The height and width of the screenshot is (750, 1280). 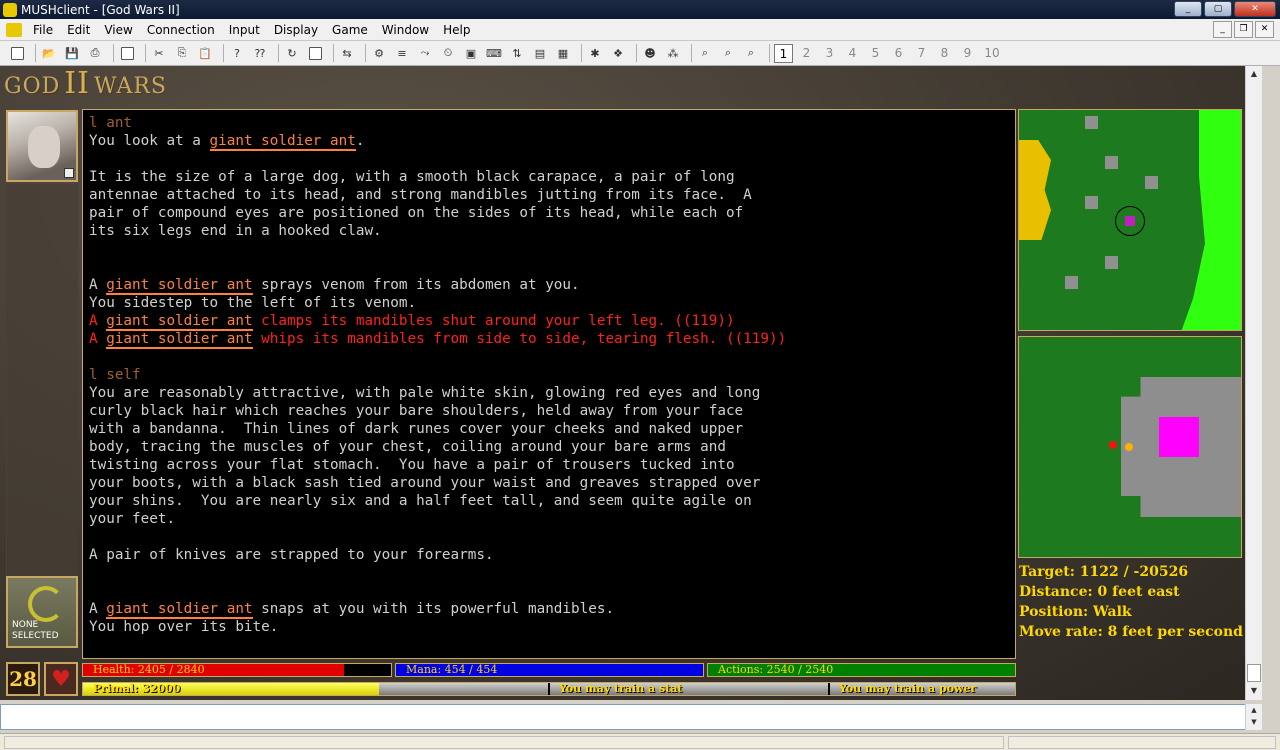 I want to click on menu-game: Game, so click(x=350, y=30).